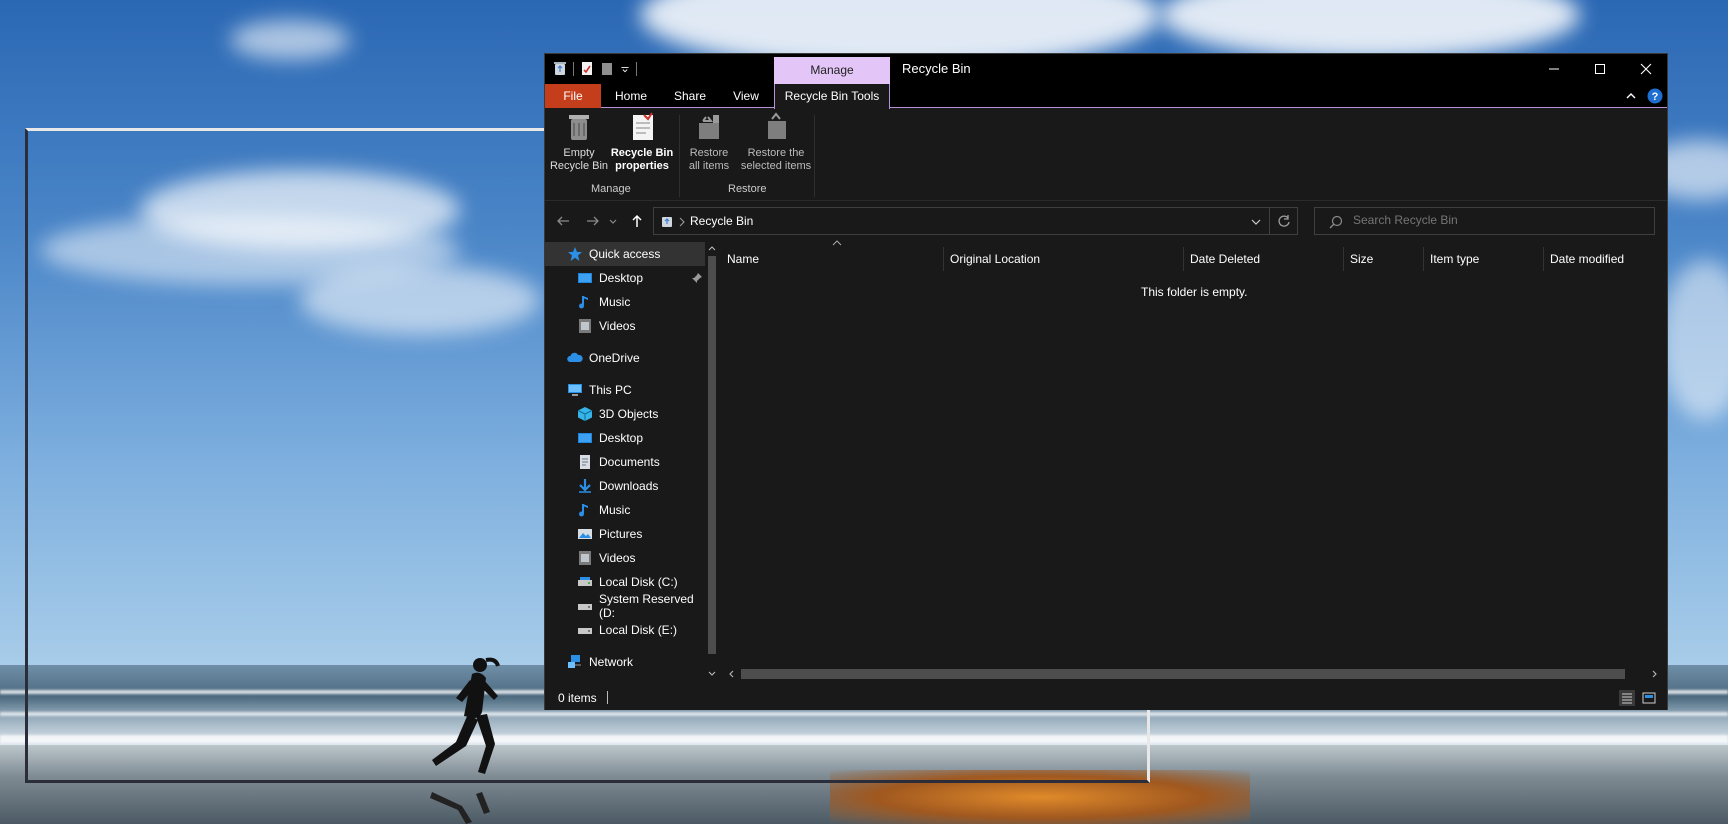 The image size is (1728, 824). What do you see at coordinates (682, 222) in the screenshot?
I see `breadcrumb-chevron-icon` at bounding box center [682, 222].